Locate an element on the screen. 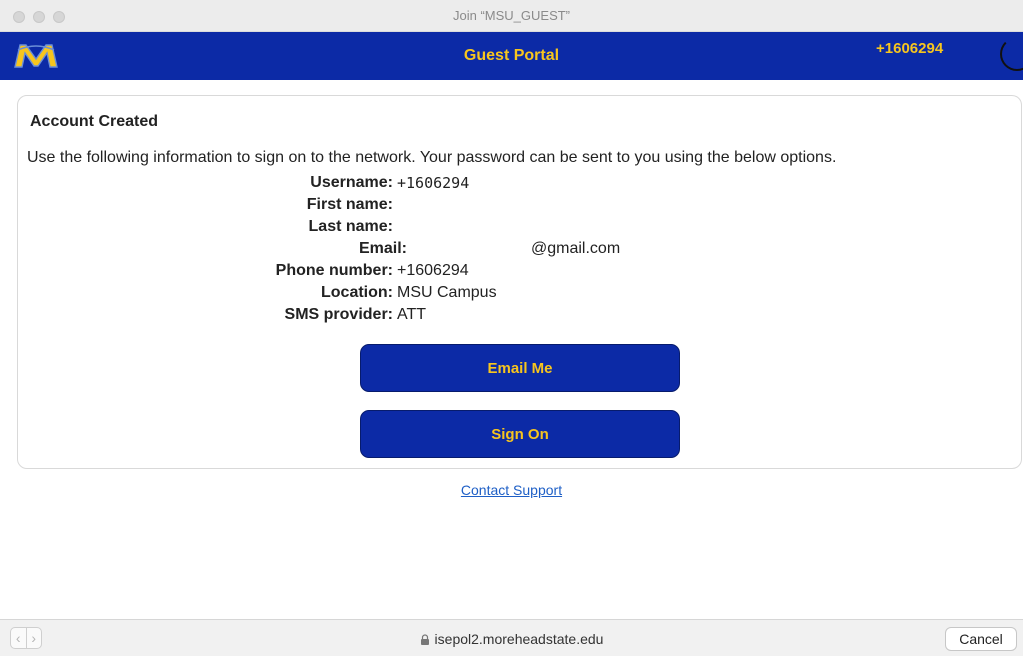  field-row-last-name: Last name: is located at coordinates (529, 229).